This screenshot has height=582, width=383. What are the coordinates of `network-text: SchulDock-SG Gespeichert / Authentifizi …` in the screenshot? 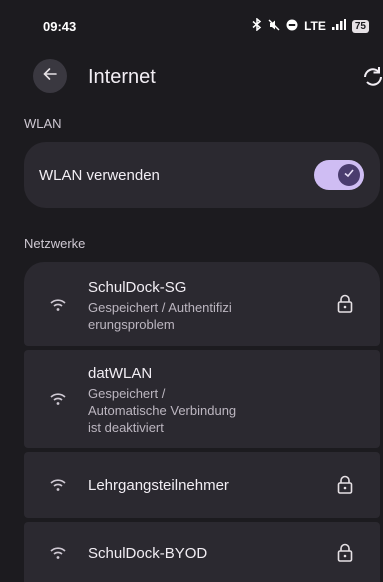 It's located at (160, 305).